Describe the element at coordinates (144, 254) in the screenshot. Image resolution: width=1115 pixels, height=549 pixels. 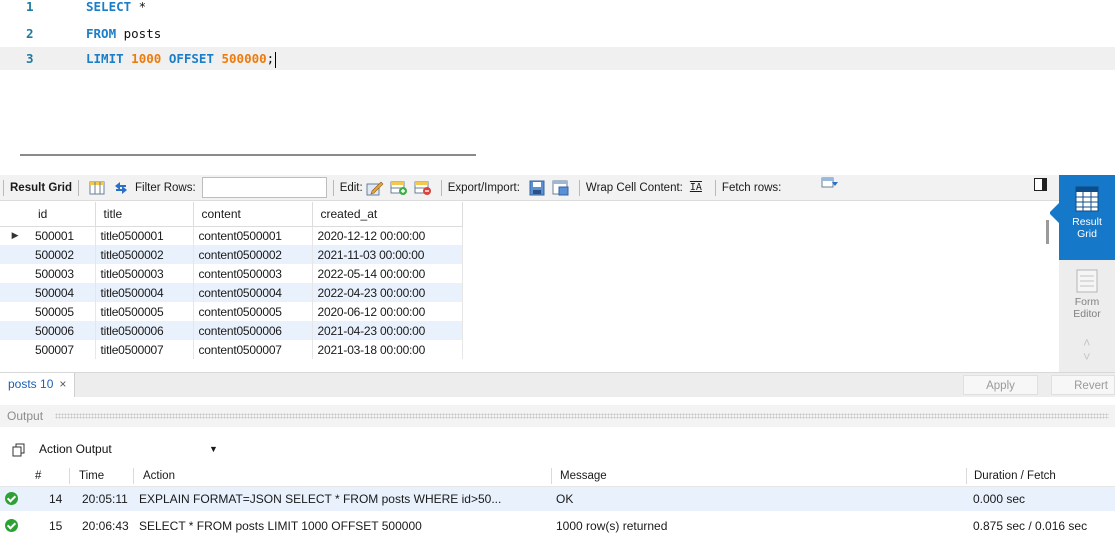
I see `cell-title: title0500002` at that location.